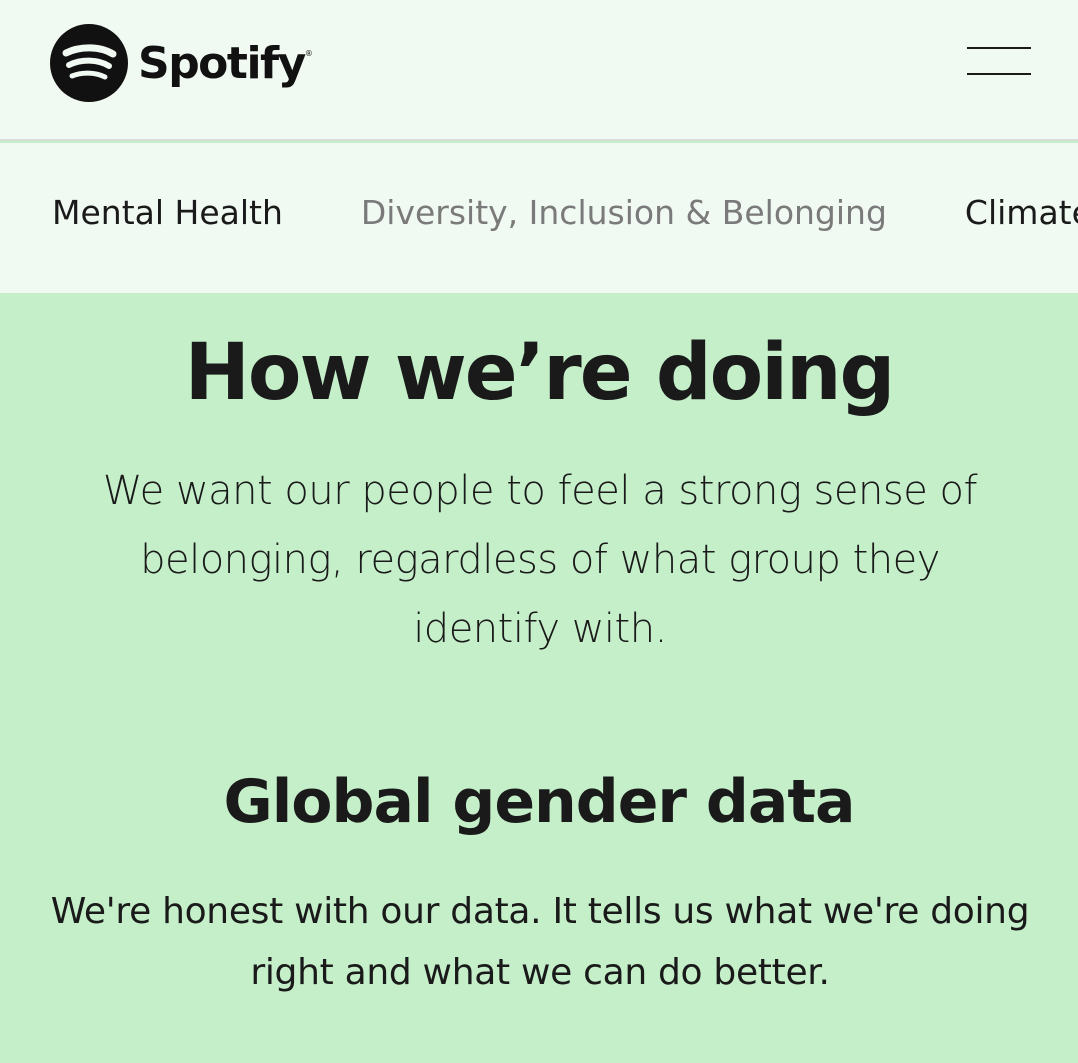 The image size is (1078, 1063). What do you see at coordinates (1021, 213) in the screenshot?
I see `subnav-item-climate: Climate Action` at bounding box center [1021, 213].